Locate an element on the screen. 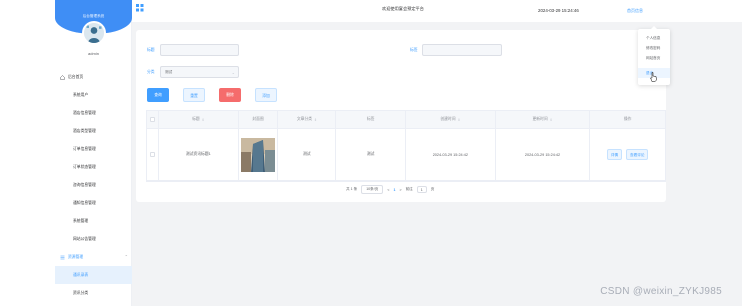 The height and width of the screenshot is (306, 742). chevron-down-icon: ⌄ is located at coordinates (233, 72).